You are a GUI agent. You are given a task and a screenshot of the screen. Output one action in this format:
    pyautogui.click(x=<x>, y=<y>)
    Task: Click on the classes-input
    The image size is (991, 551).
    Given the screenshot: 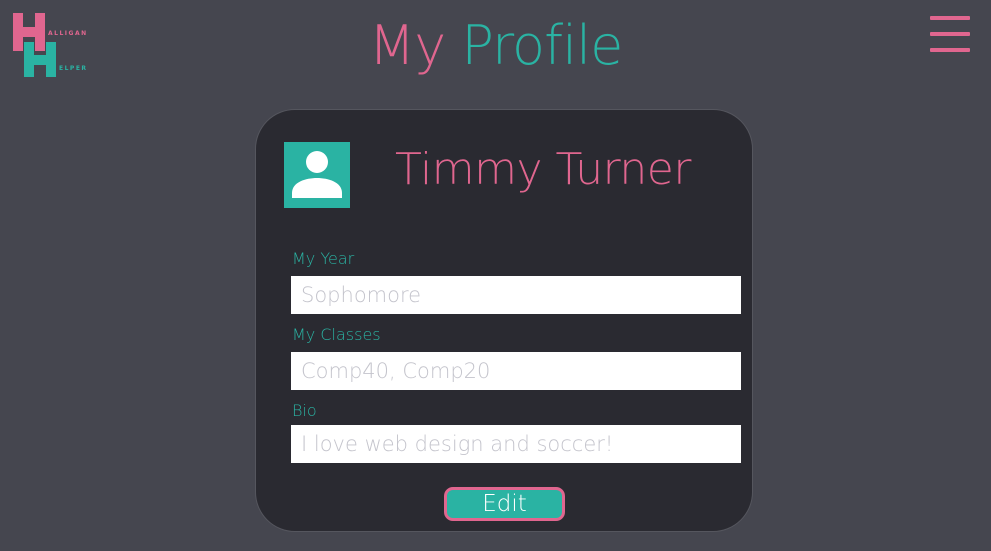 What is the action you would take?
    pyautogui.click(x=516, y=371)
    